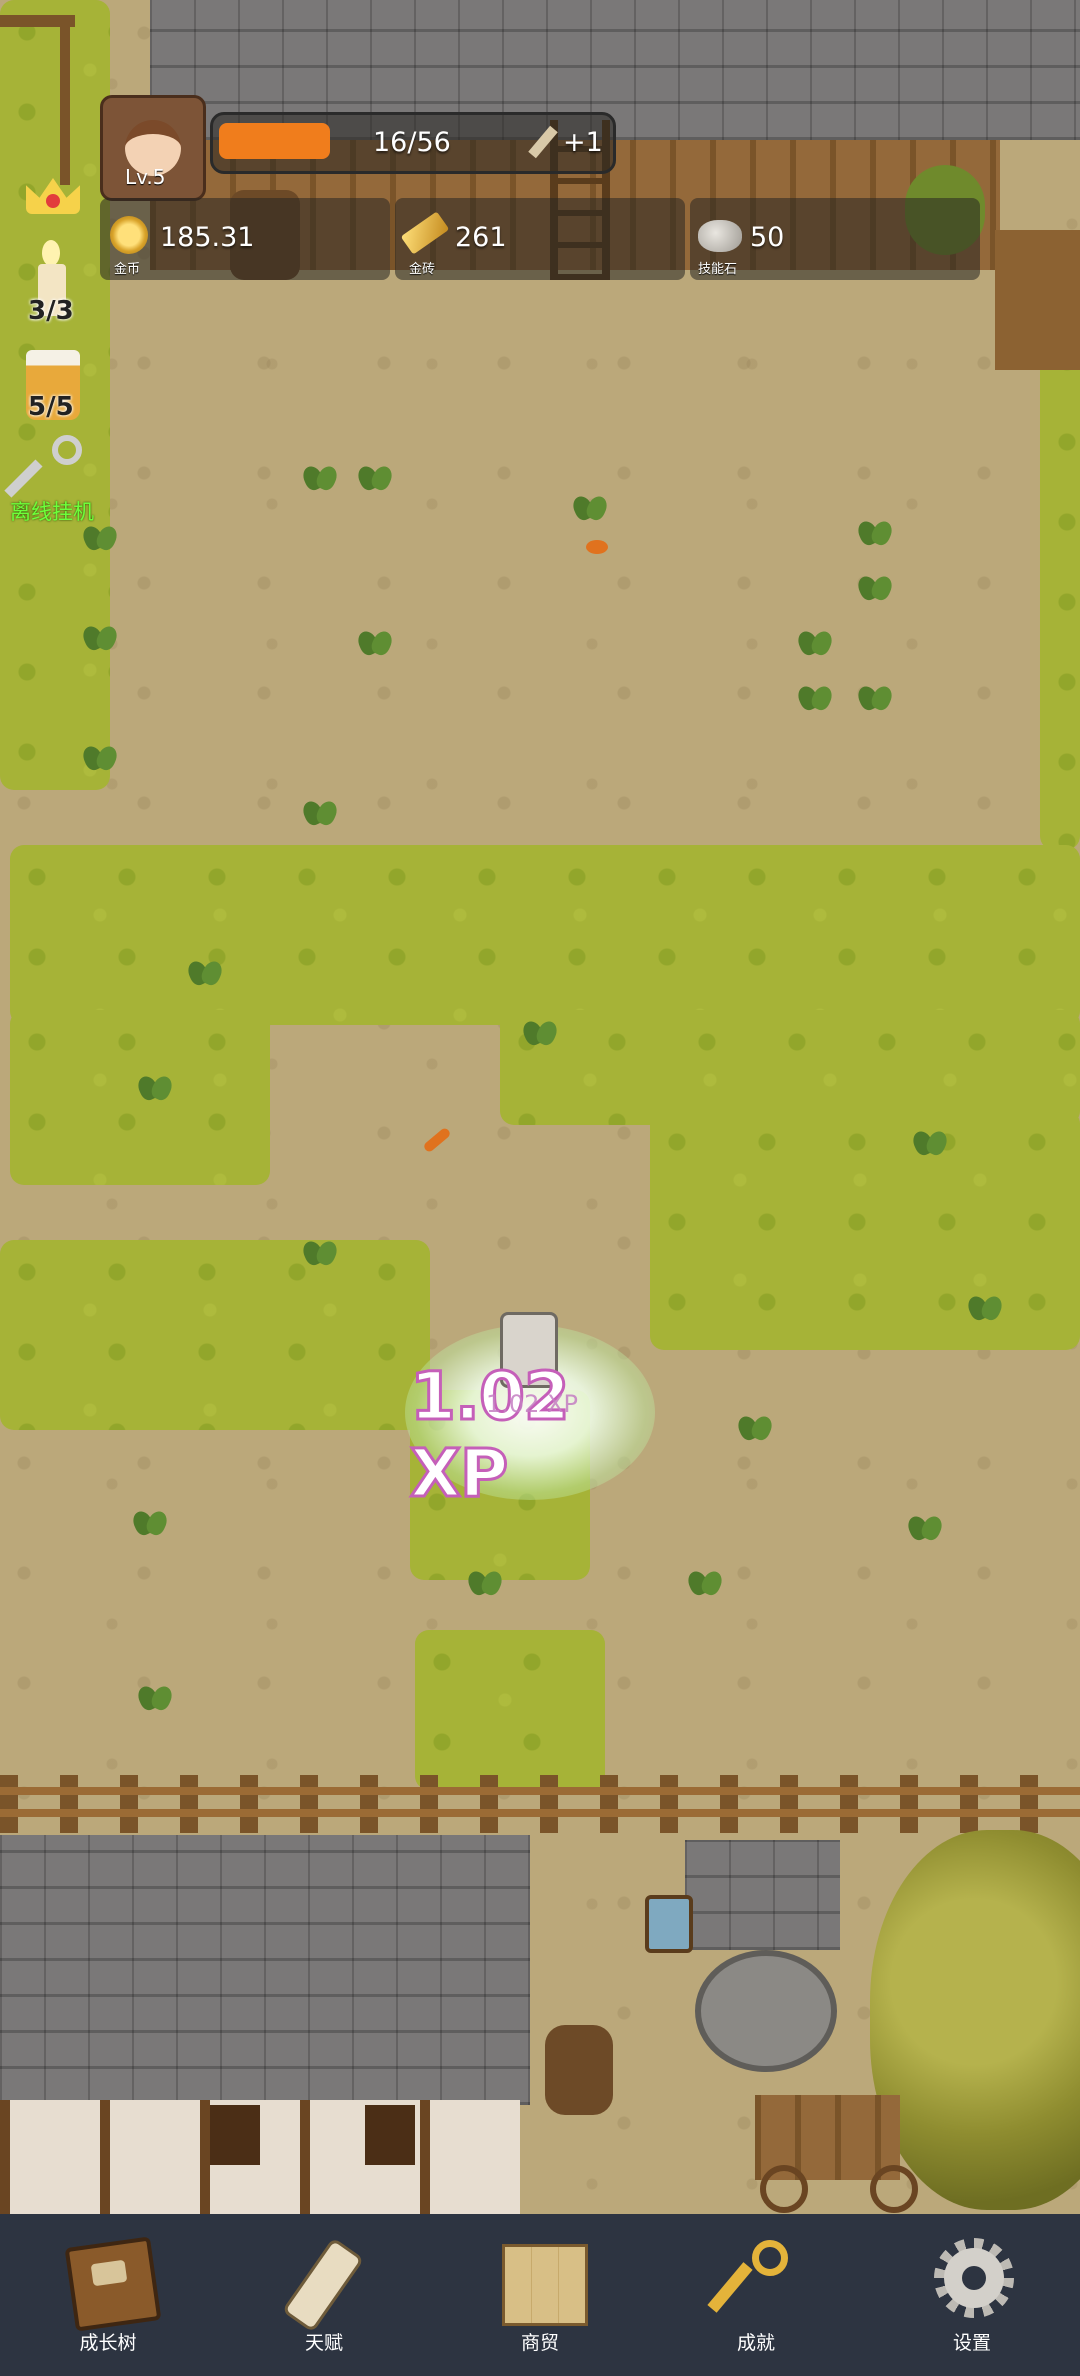  Describe the element at coordinates (323, 2343) in the screenshot. I see `nav-label: 天赋` at that location.